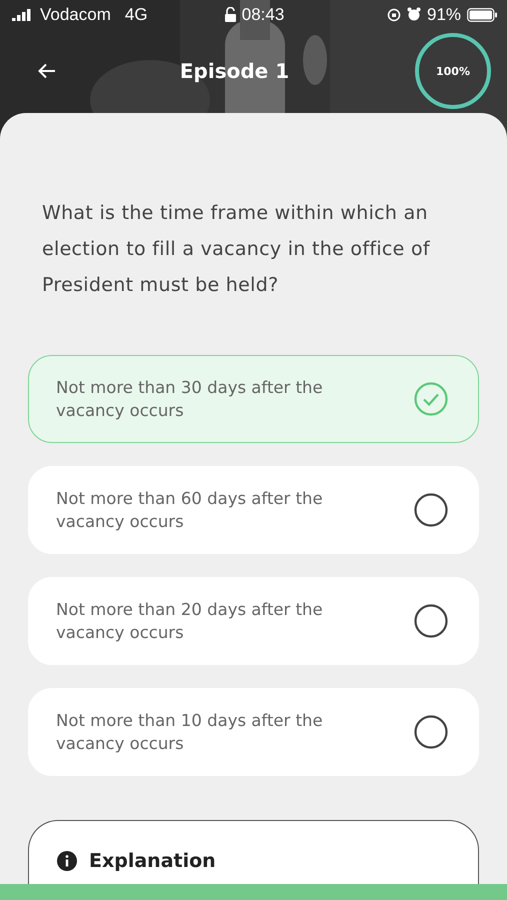 This screenshot has width=507, height=900. I want to click on episode-title: Episode 1, so click(235, 71).